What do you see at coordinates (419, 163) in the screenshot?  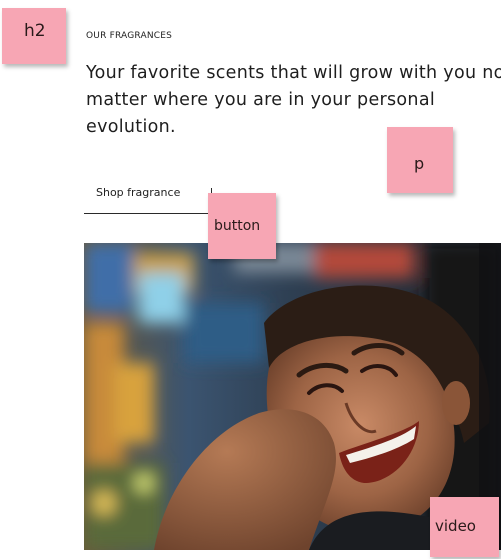 I see `annotation-label: p` at bounding box center [419, 163].